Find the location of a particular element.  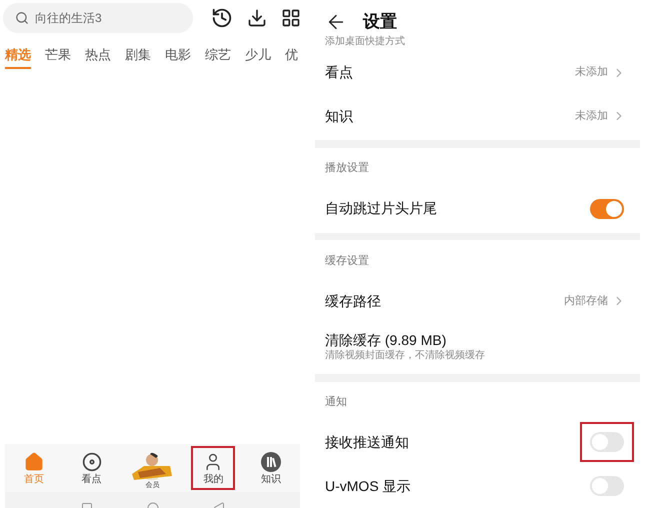

category-tab: 热点 is located at coordinates (98, 57).